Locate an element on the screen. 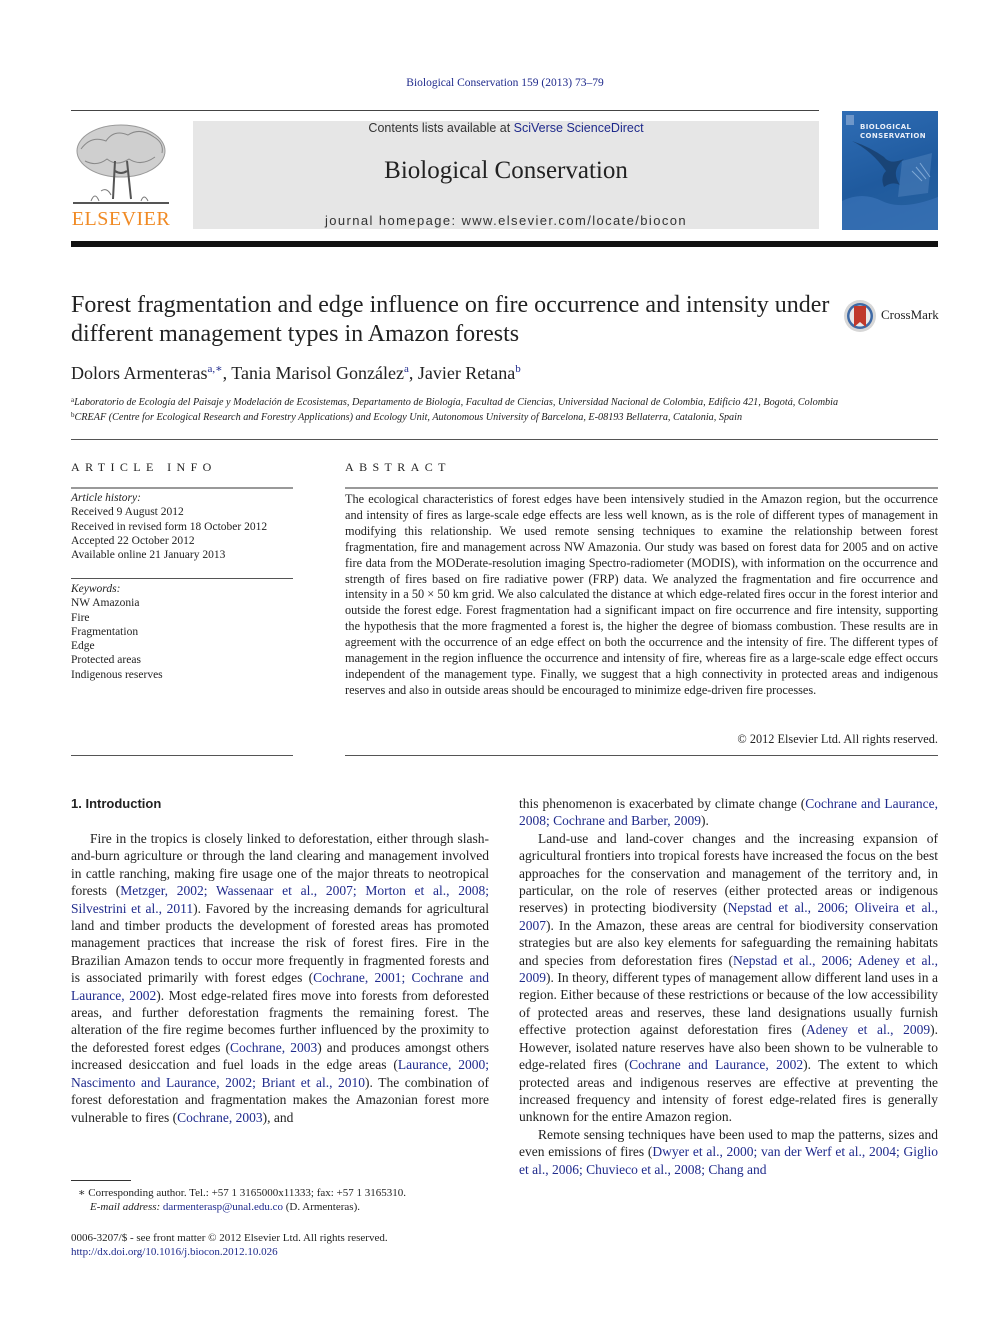 The height and width of the screenshot is (1323, 992). citation-link: Cochrane and Laurance, 2002 is located at coordinates (716, 1064).